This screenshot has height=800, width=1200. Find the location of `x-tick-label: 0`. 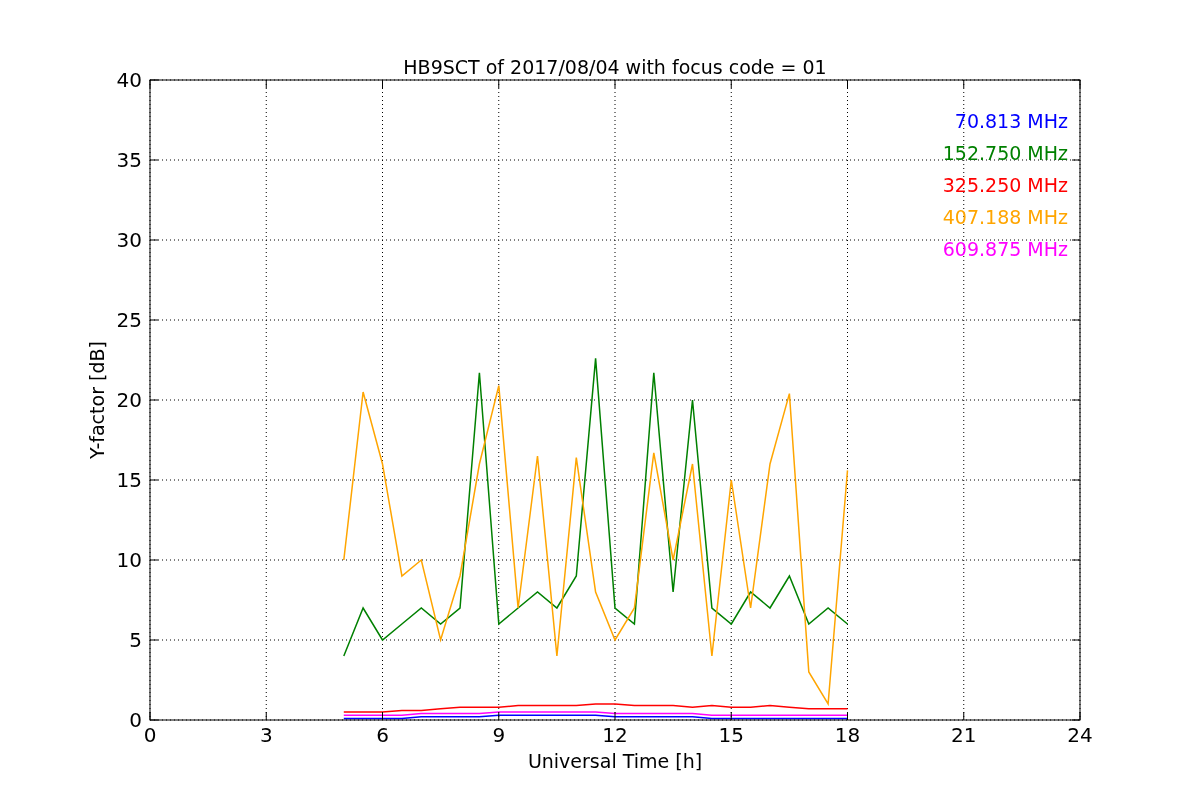

x-tick-label: 0 is located at coordinates (150, 735).